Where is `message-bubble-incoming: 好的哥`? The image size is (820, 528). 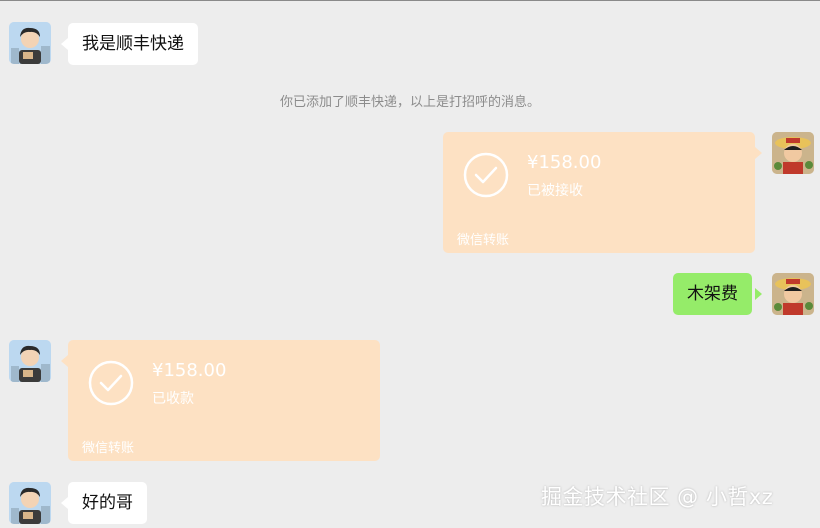
message-bubble-incoming: 好的哥 is located at coordinates (107, 503).